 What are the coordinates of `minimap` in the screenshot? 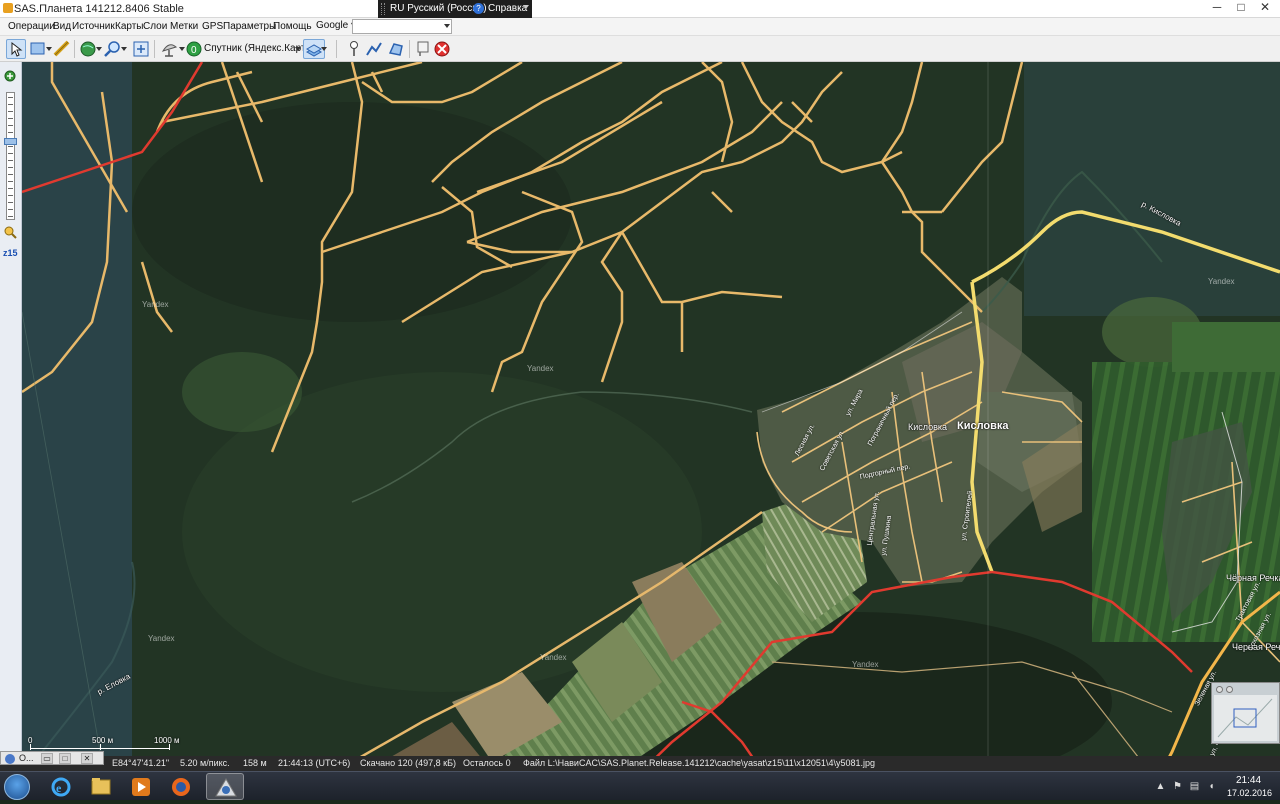 It's located at (1245, 713).